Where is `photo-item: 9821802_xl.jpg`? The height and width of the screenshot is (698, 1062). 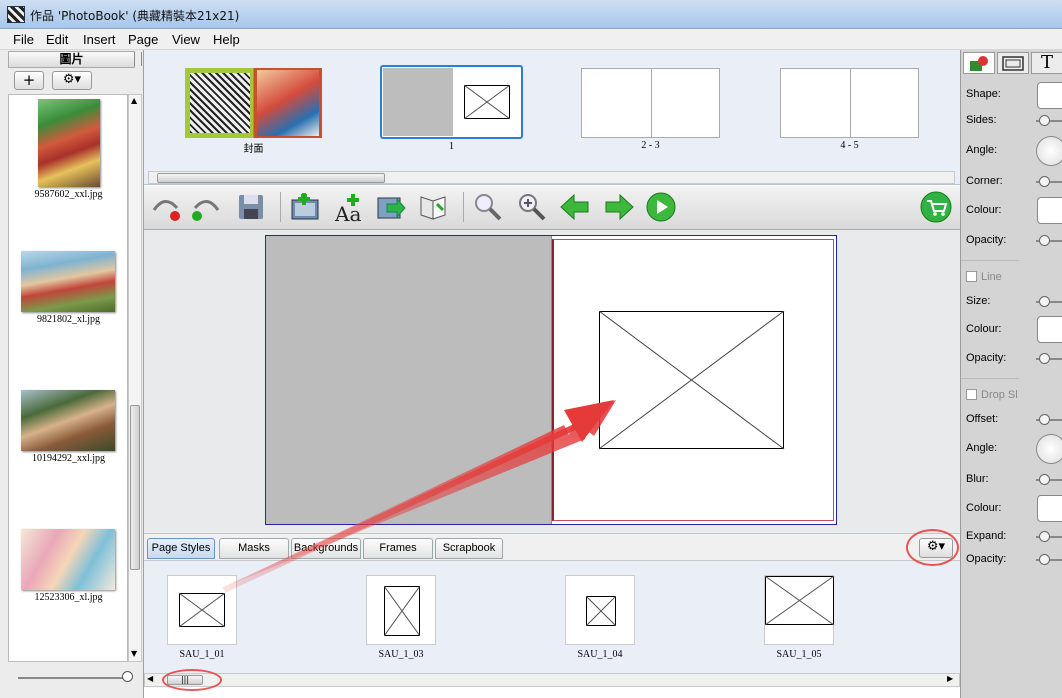
photo-item: 9821802_xl.jpg is located at coordinates (68, 288).